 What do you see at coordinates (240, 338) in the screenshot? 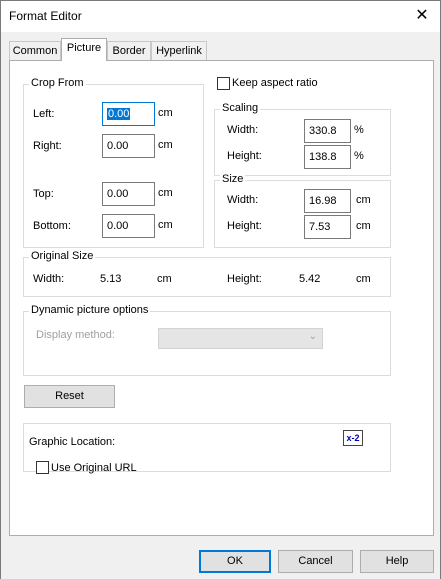
I see `display-method-select: ⌄` at bounding box center [240, 338].